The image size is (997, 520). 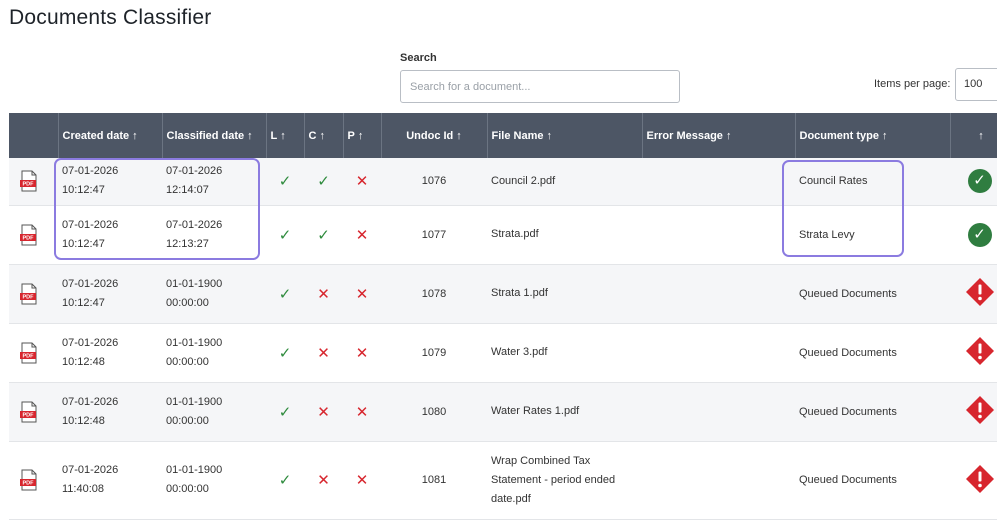 What do you see at coordinates (564, 294) in the screenshot?
I see `file-name-cell: Strata 1.pdf` at bounding box center [564, 294].